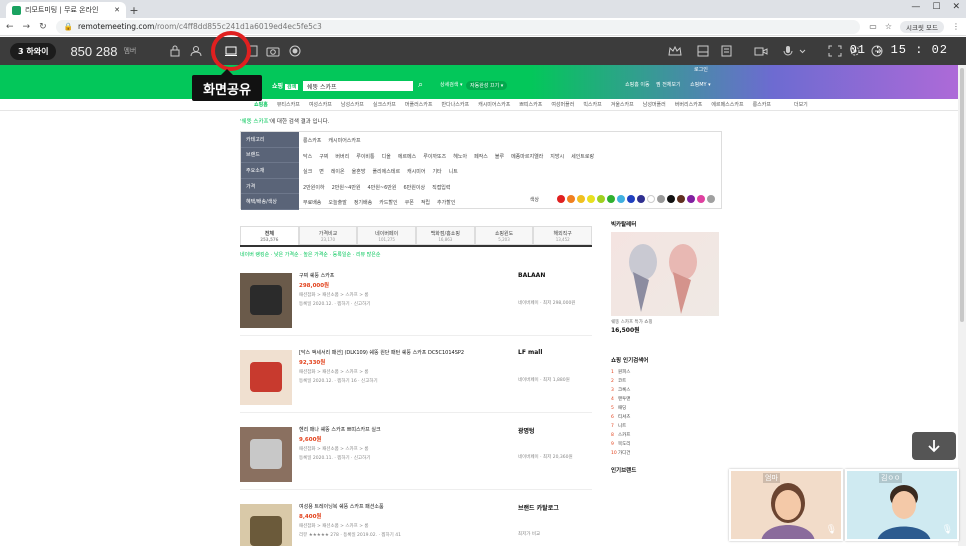  Describe the element at coordinates (562, 104) in the screenshot. I see `category-tab: 여성머플러` at that location.